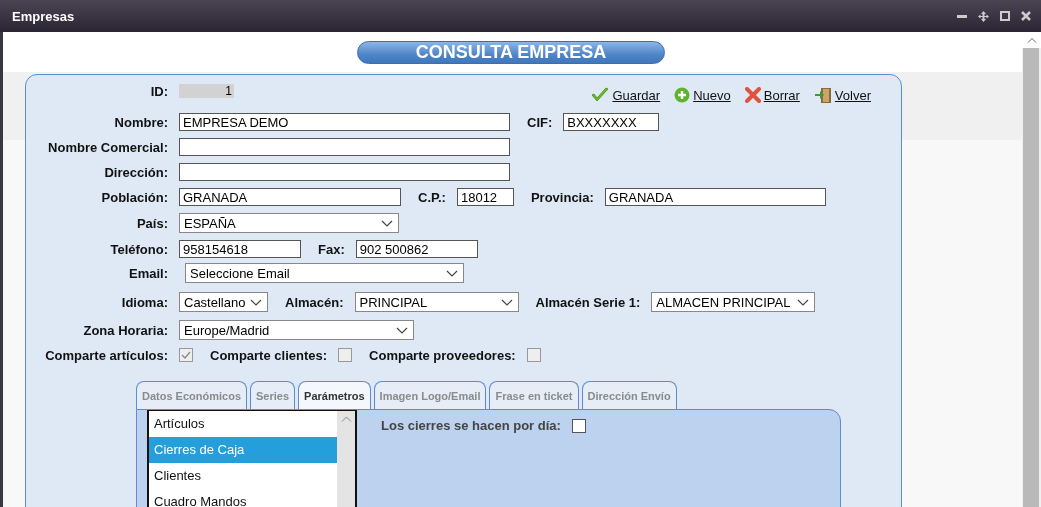  Describe the element at coordinates (223, 302) in the screenshot. I see `dropdown: Castellano` at that location.